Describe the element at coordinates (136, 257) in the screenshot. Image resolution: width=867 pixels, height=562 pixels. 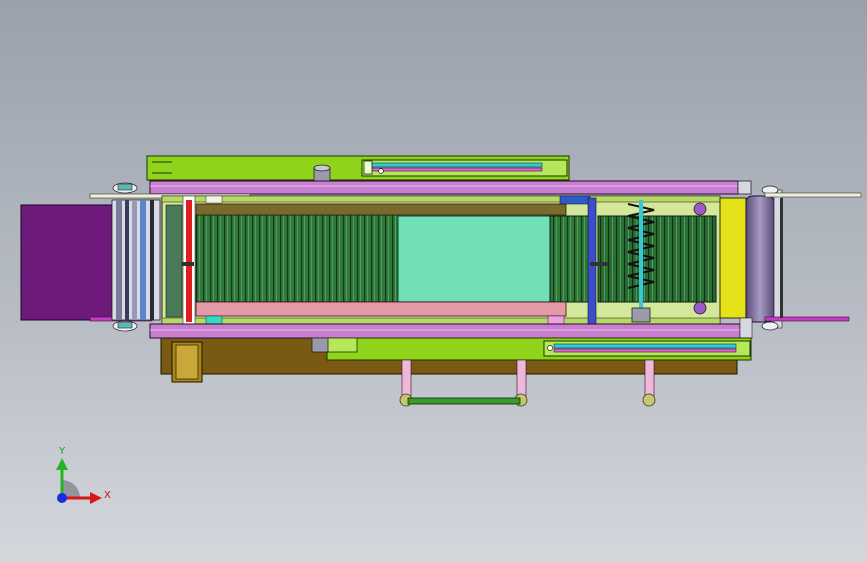
I see `left-roller-assembly` at that location.